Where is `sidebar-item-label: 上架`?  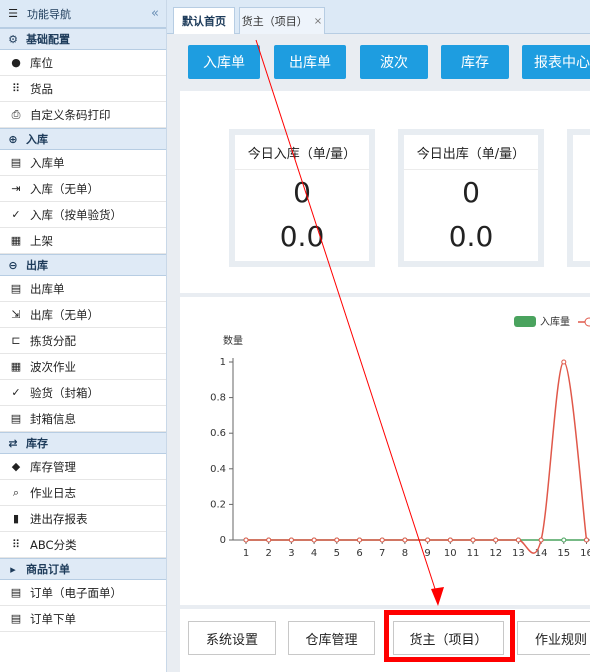 sidebar-item-label: 上架 is located at coordinates (41, 240).